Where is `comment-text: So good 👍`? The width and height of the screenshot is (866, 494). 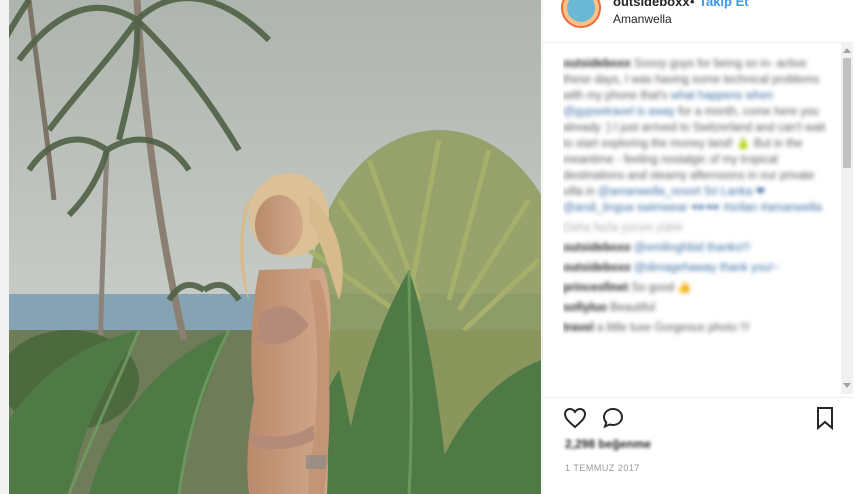 comment-text: So good 👍 is located at coordinates (661, 288).